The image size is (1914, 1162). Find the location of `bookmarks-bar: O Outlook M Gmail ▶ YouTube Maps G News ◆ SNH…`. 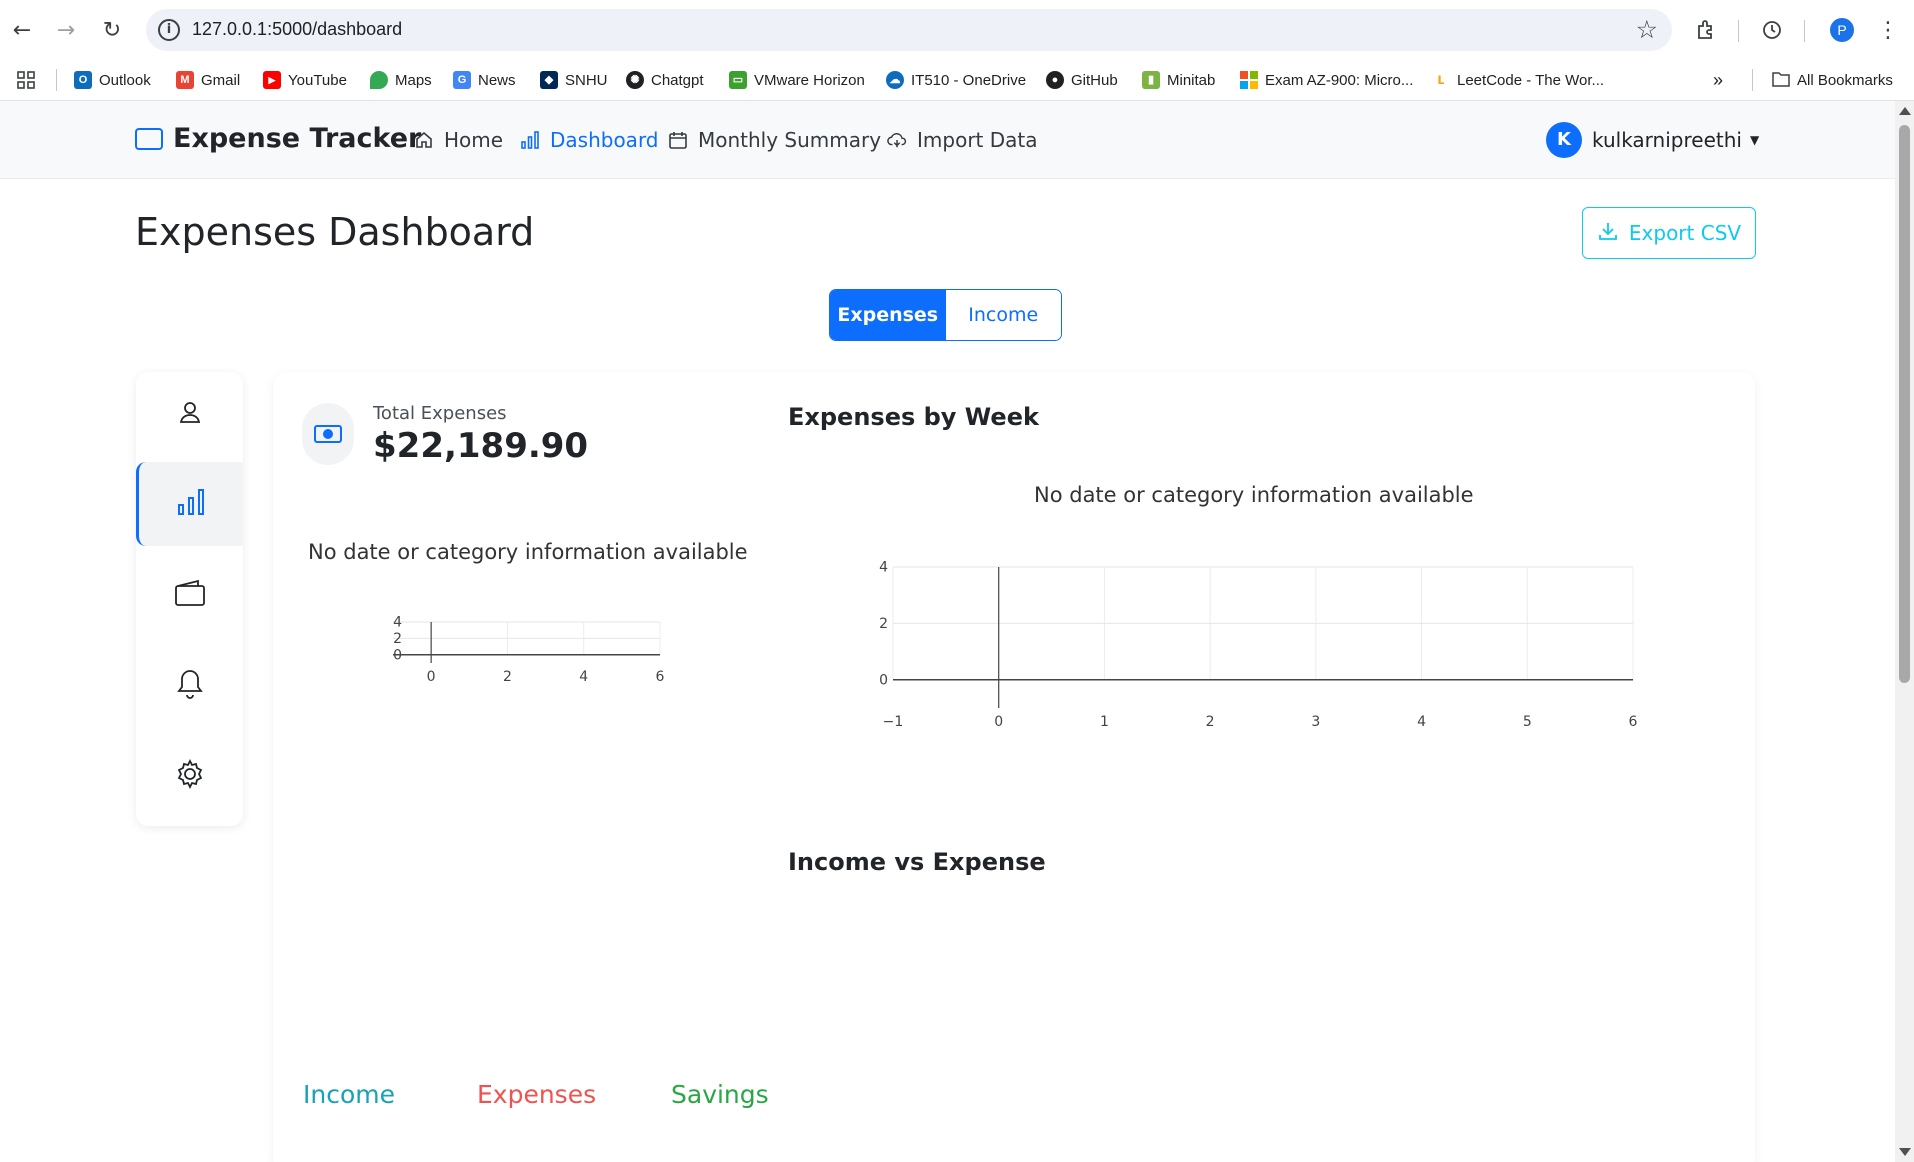

bookmarks-bar: O Outlook M Gmail ▶ YouTube Maps G News ◆ SNH… is located at coordinates (957, 80).